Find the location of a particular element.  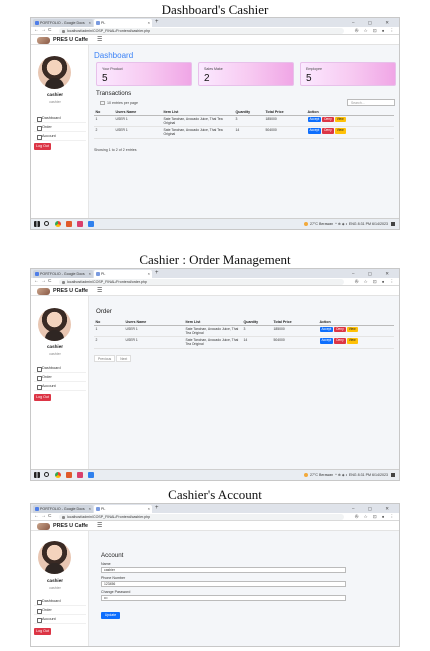

phone-field: 123456 is located at coordinates (223, 584).